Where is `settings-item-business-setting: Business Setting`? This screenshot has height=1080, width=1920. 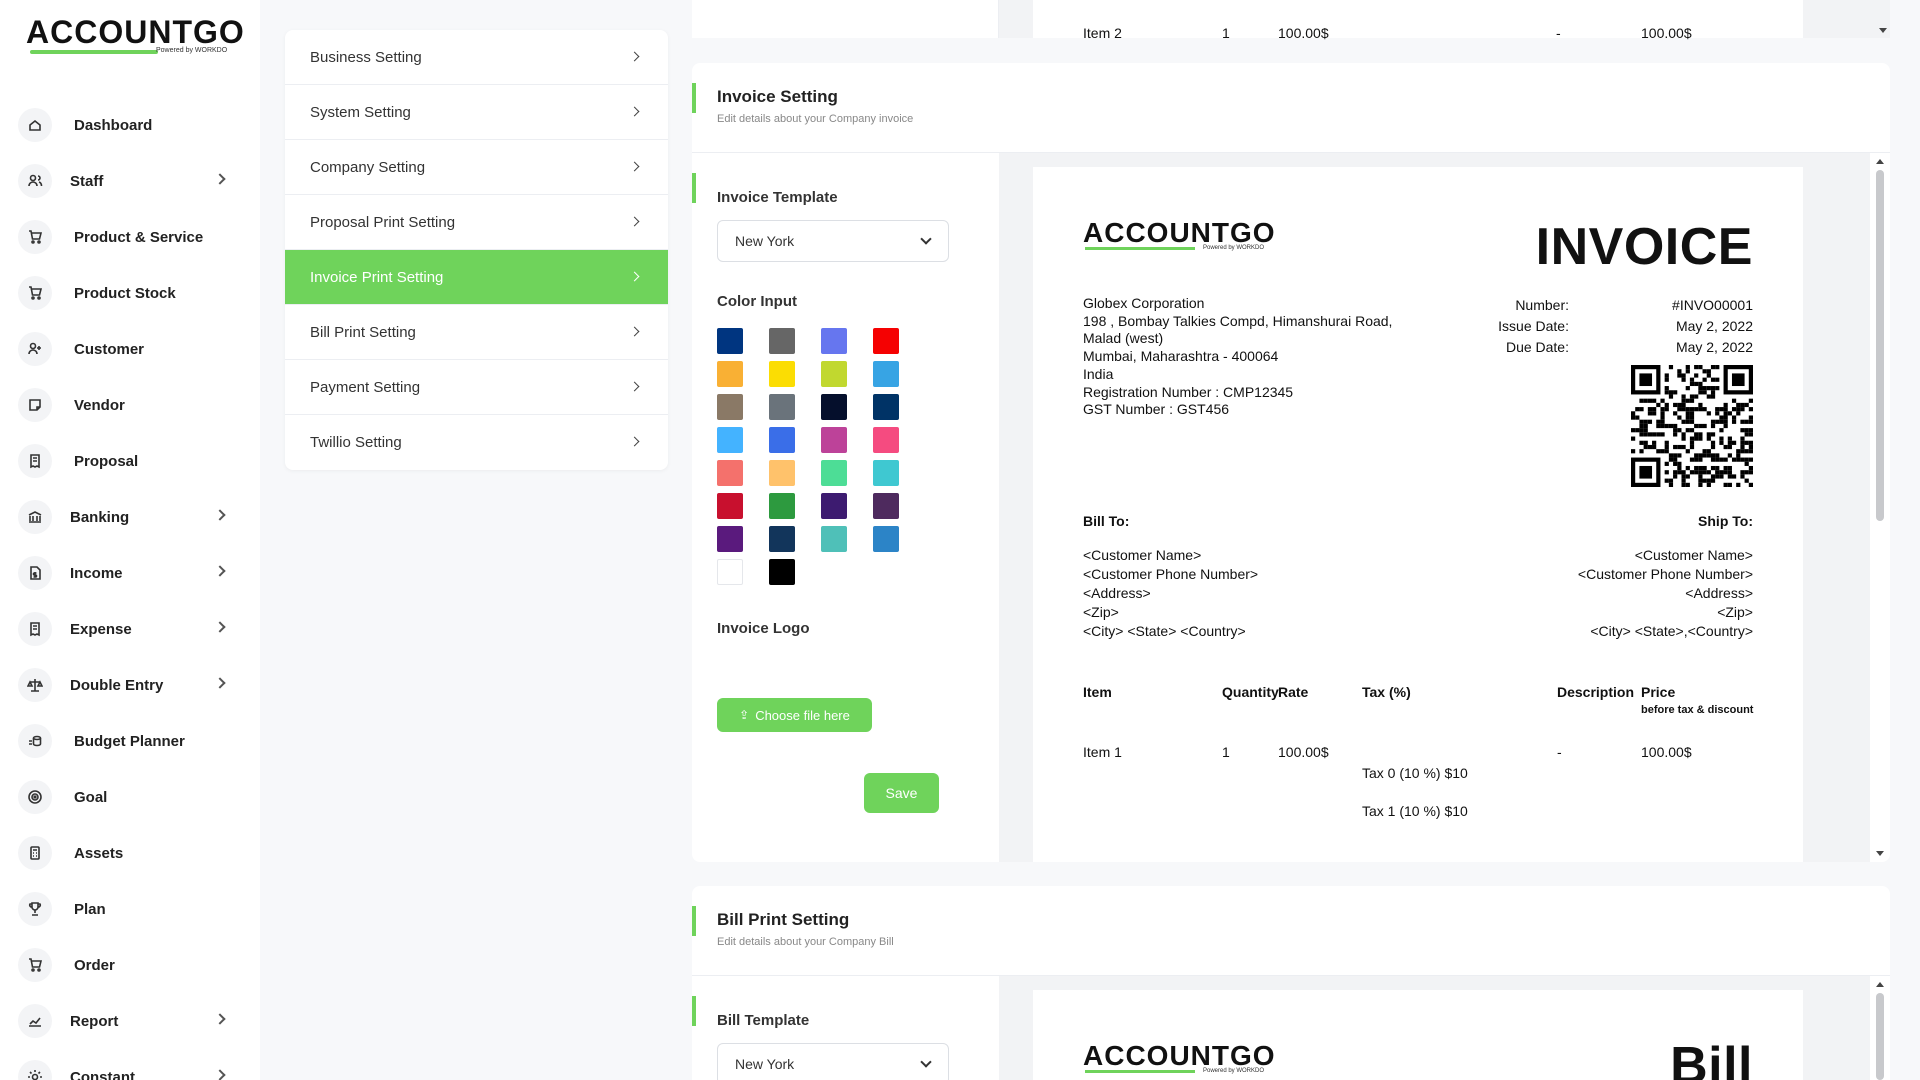 settings-item-business-setting: Business Setting is located at coordinates (476, 57).